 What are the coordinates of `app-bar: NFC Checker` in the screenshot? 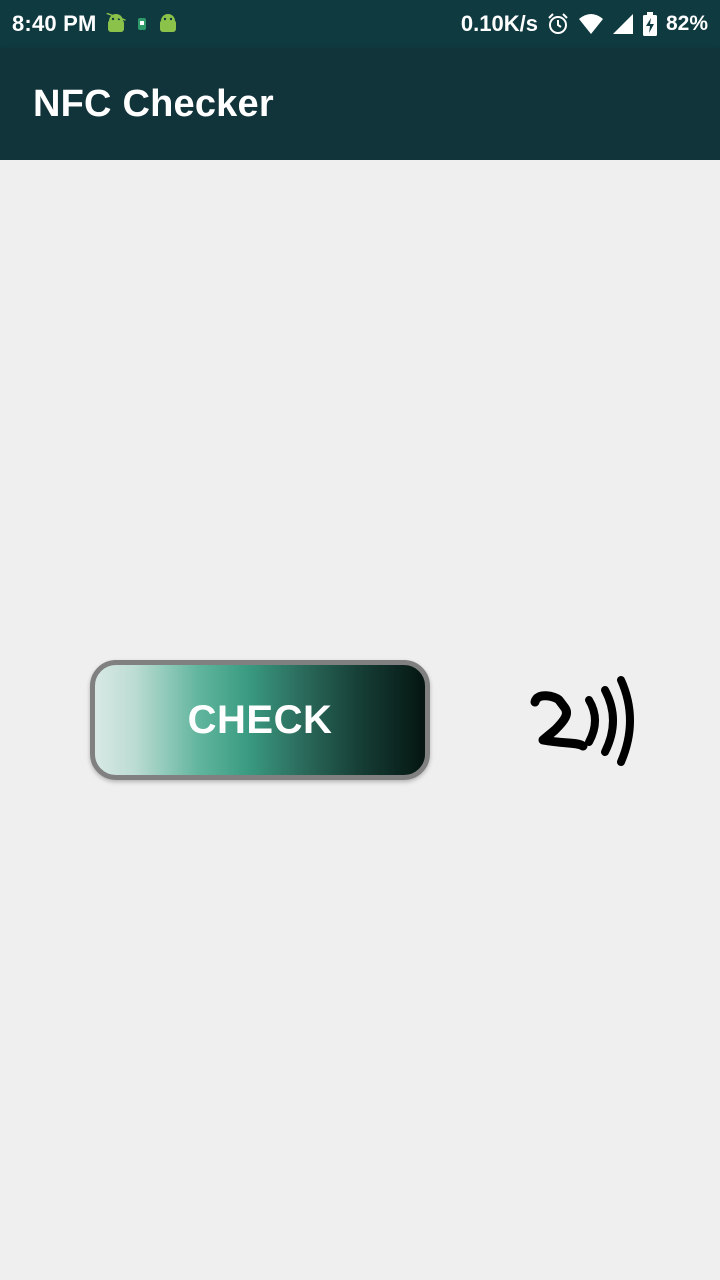 It's located at (360, 104).